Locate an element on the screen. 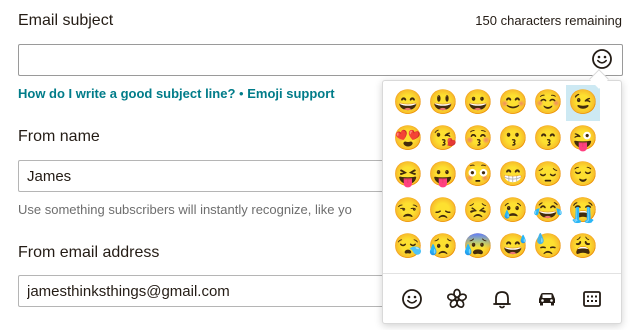 The width and height of the screenshot is (634, 330). emoji-option: 😗 is located at coordinates (513, 139).